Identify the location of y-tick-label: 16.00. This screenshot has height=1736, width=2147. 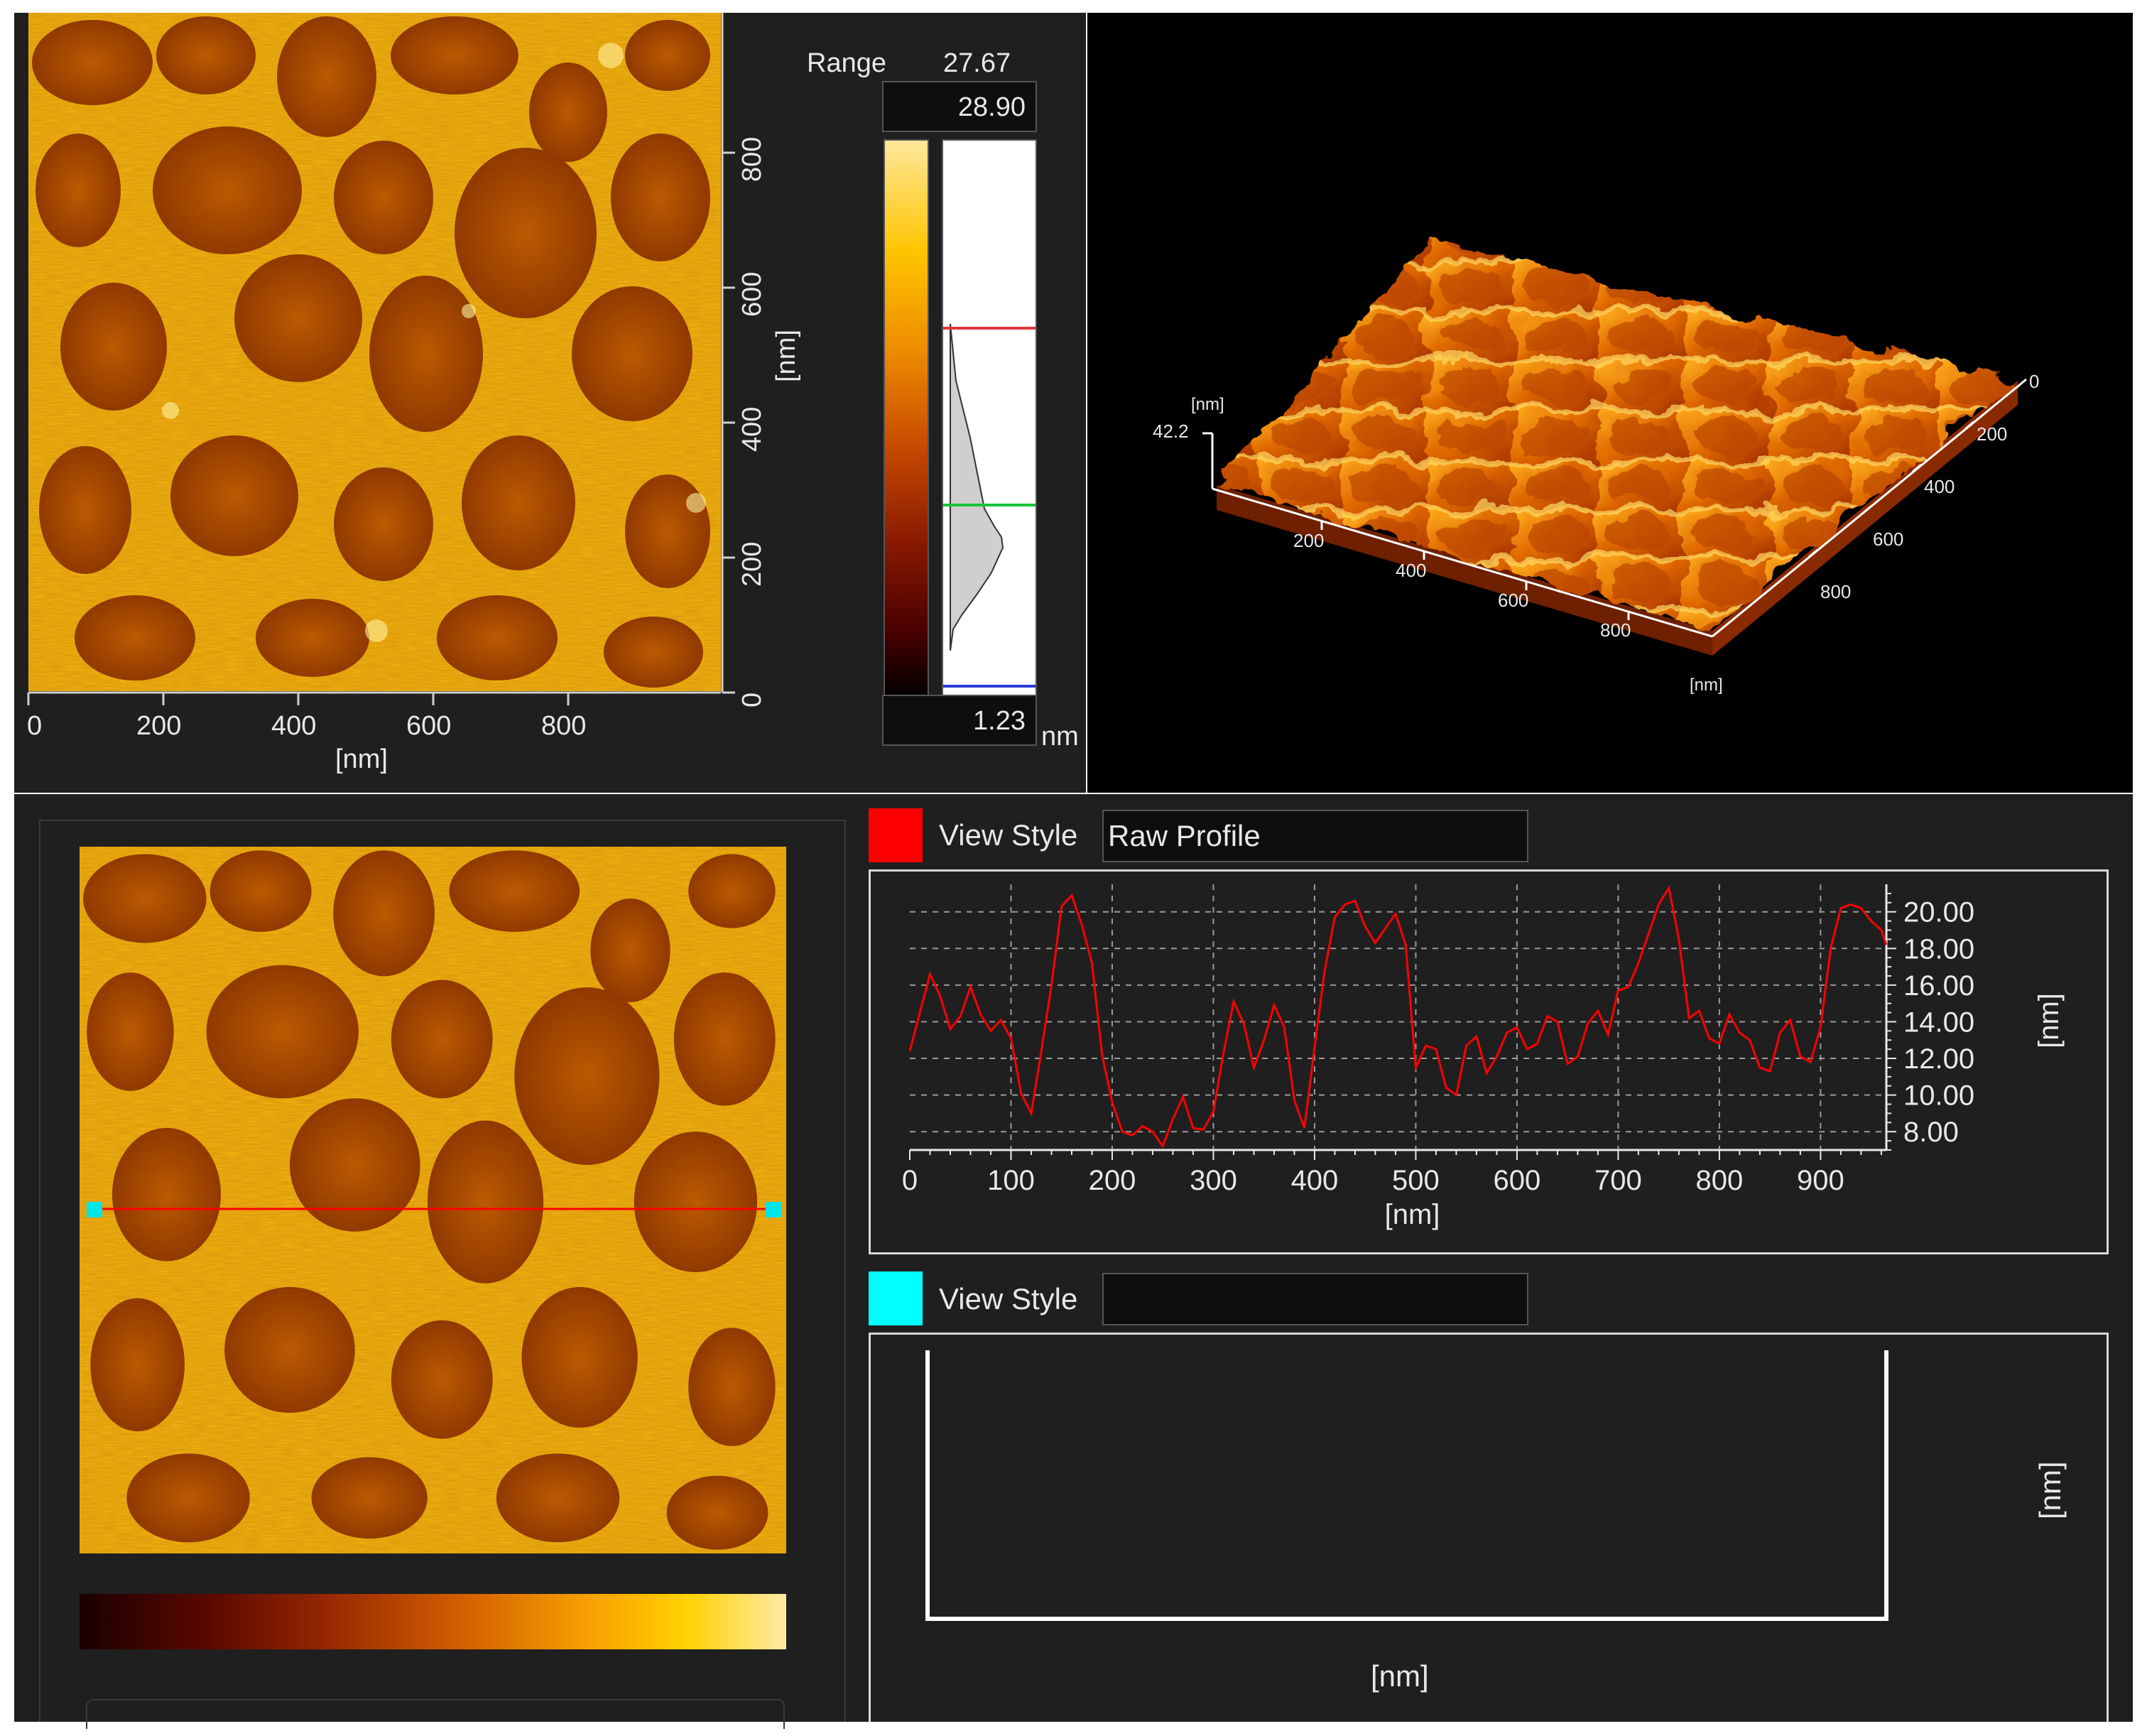
(1938, 986).